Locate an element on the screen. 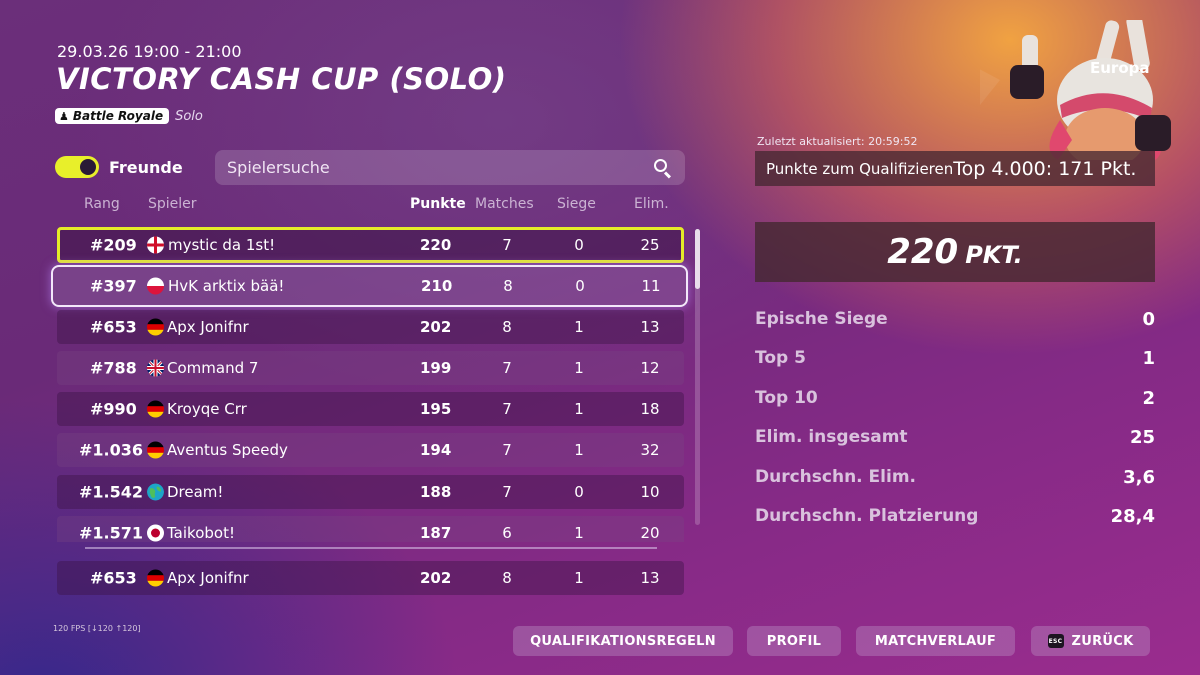  stat-value: 1 is located at coordinates (1148, 358).